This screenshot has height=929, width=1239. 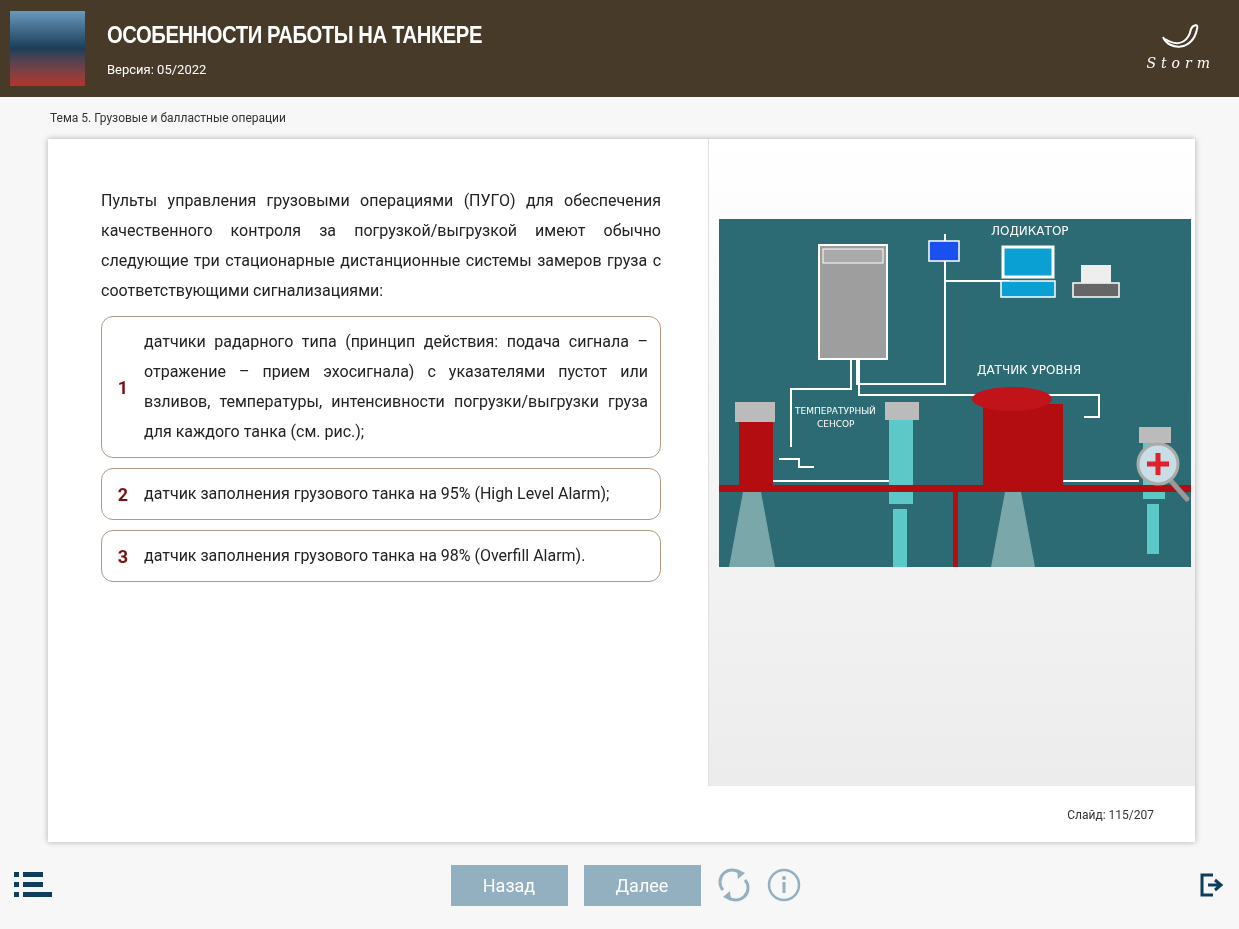 I want to click on intro-paragraph: Пульты управления грузовыми операциями (ПУГО) для обеспечения качественного контроля за погрузкой/выгрузкой имеют обычно следующие три стационарные дистанционные системы замеров груза с соответствующими сигнализациями:, so click(x=381, y=246).